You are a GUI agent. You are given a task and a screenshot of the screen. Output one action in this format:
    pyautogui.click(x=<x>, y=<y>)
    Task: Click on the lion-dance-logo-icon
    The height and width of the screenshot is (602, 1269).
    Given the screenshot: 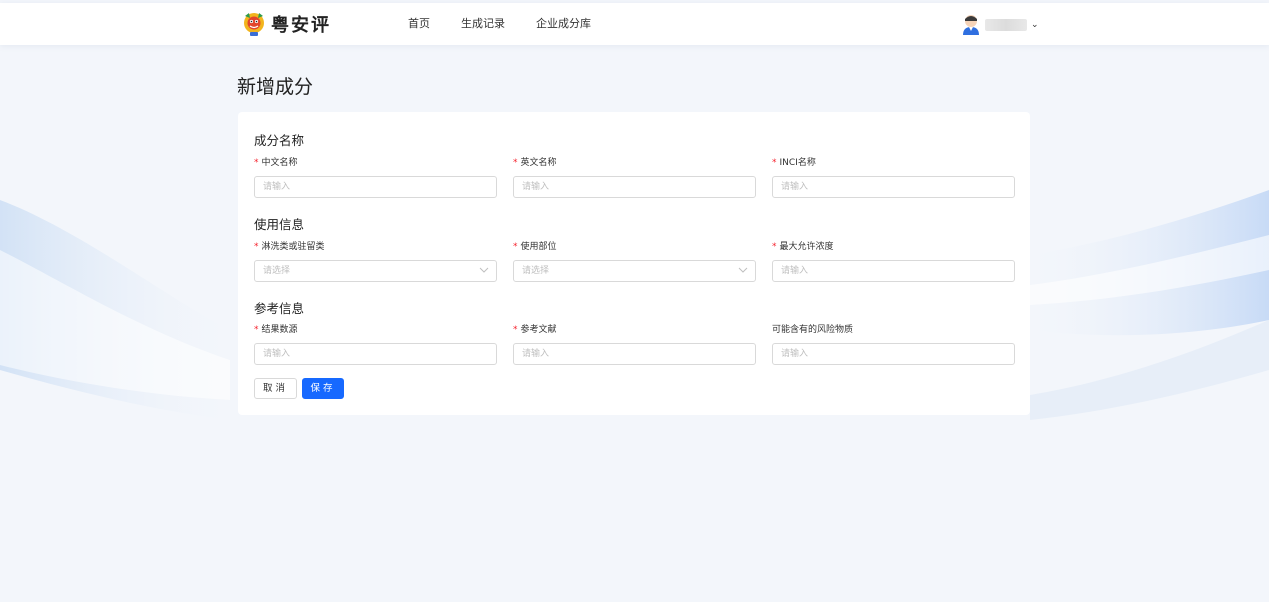 What is the action you would take?
    pyautogui.click(x=254, y=24)
    